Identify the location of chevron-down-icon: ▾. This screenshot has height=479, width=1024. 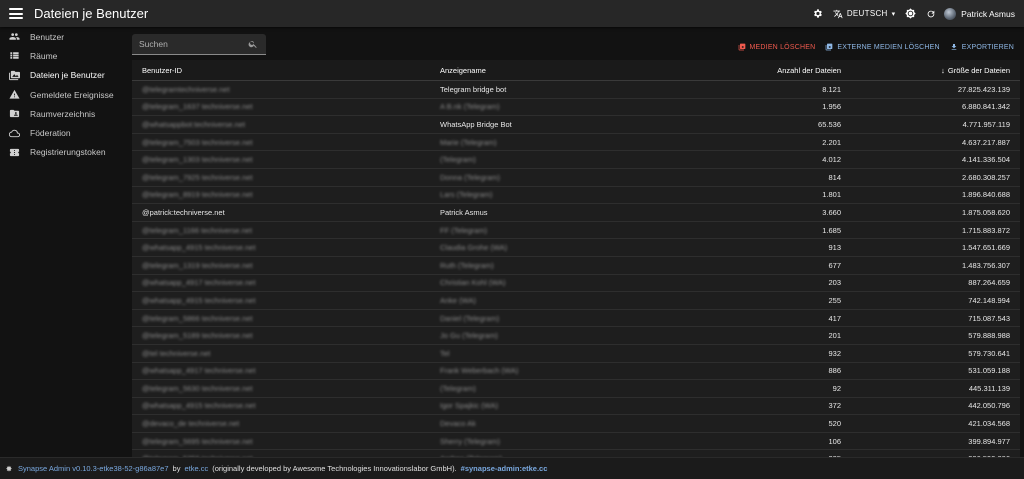
(893, 14).